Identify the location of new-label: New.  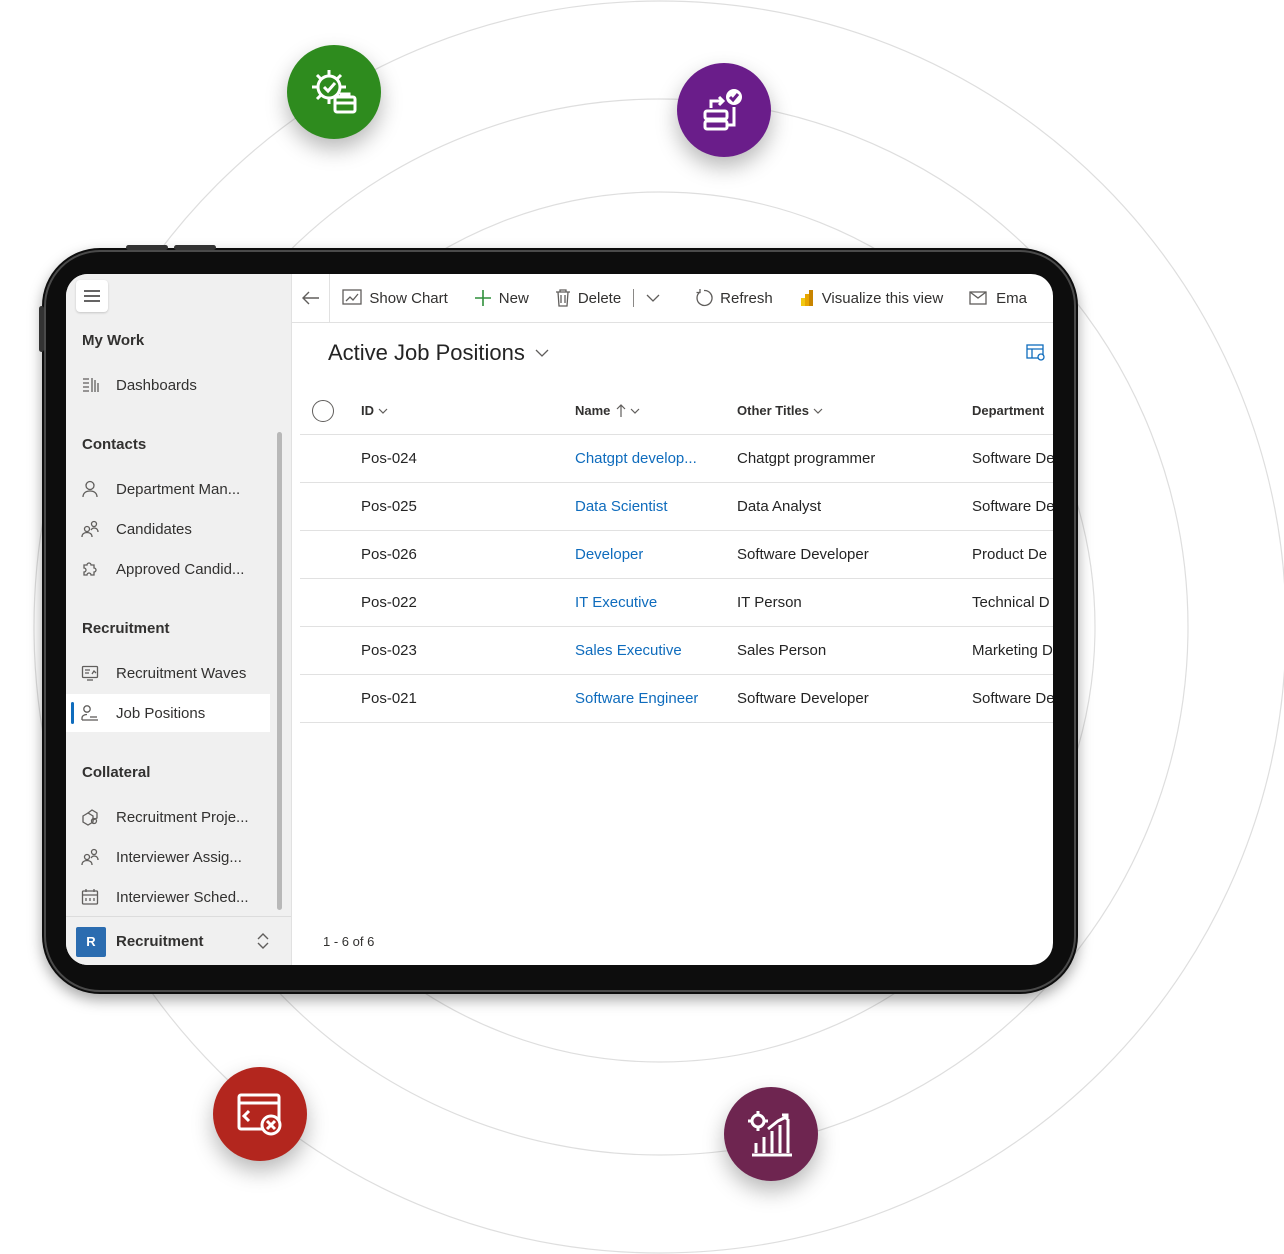
(513, 298).